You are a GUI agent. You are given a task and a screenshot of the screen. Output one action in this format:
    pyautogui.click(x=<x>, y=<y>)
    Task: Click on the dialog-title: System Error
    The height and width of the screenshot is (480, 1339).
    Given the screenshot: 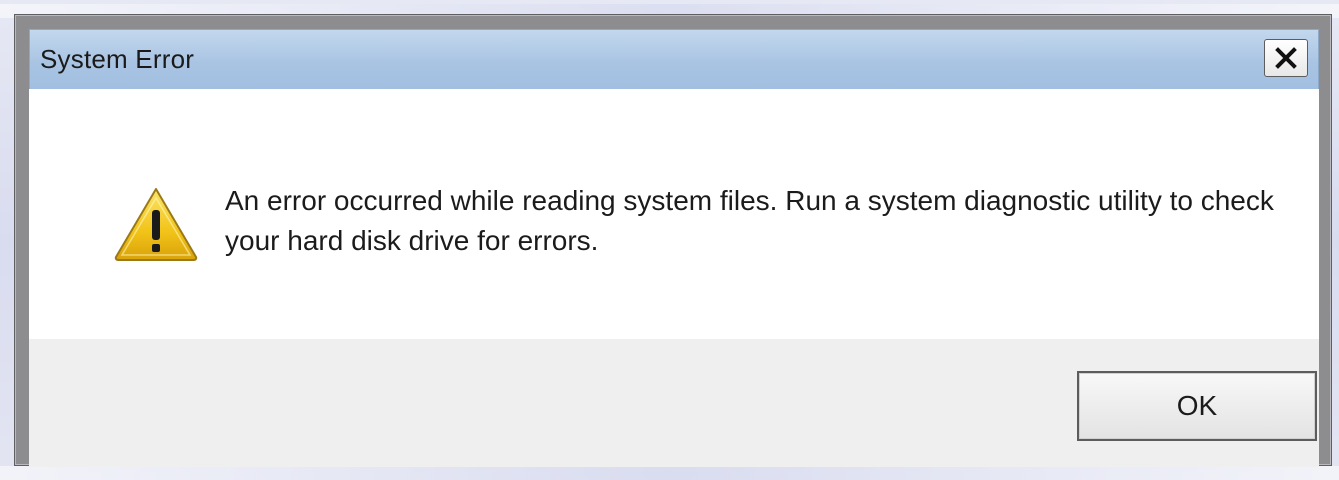 What is the action you would take?
    pyautogui.click(x=117, y=59)
    